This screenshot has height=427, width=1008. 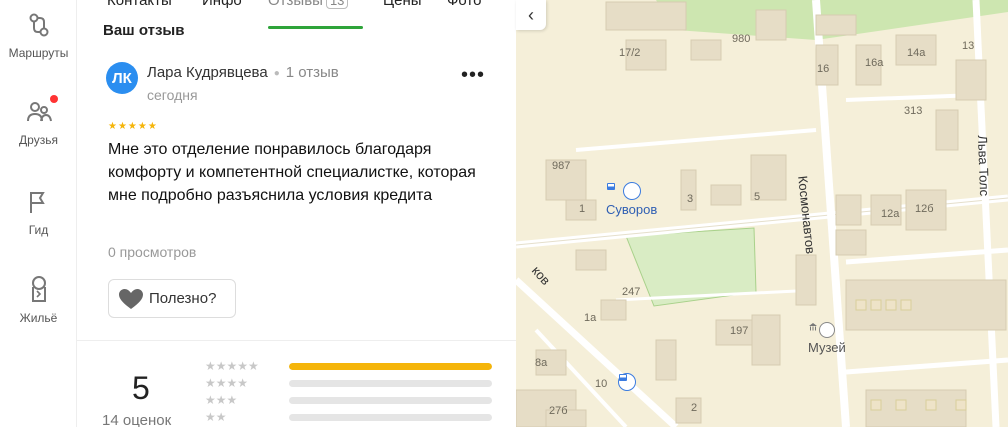 What do you see at coordinates (694, 408) in the screenshot?
I see `house-number-label: 2` at bounding box center [694, 408].